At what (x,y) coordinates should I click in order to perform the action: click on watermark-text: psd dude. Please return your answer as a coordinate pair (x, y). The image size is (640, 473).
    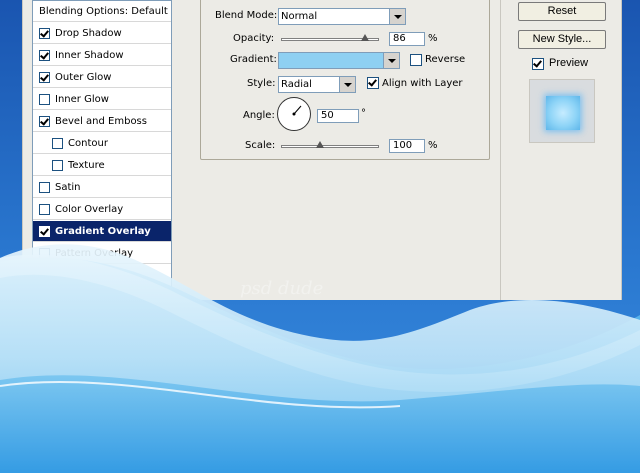
    Looking at the image, I should click on (282, 288).